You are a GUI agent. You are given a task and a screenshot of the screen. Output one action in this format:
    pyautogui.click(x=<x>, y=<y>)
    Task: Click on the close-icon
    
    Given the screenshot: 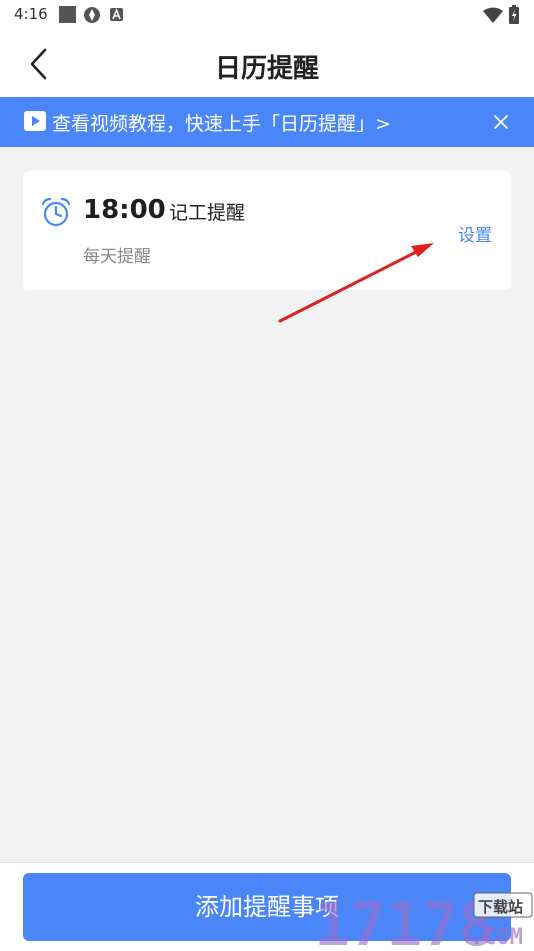 What is the action you would take?
    pyautogui.click(x=501, y=122)
    